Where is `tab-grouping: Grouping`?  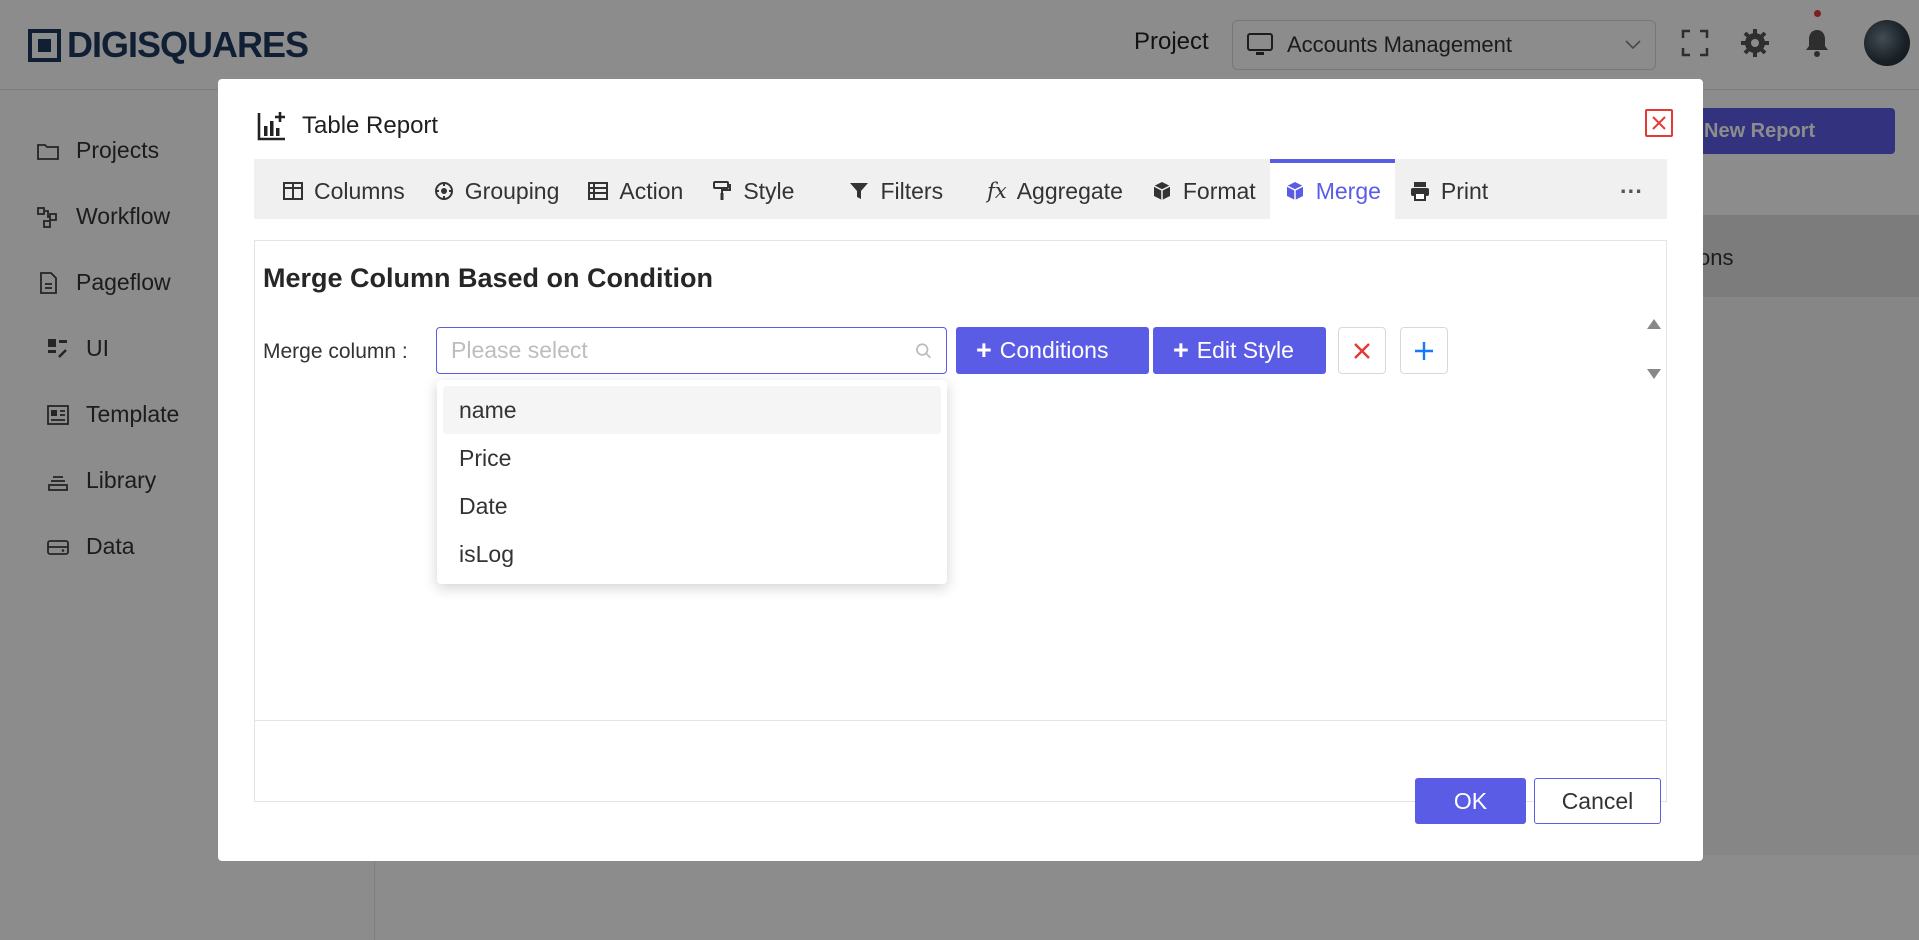 tab-grouping: Grouping is located at coordinates (496, 189).